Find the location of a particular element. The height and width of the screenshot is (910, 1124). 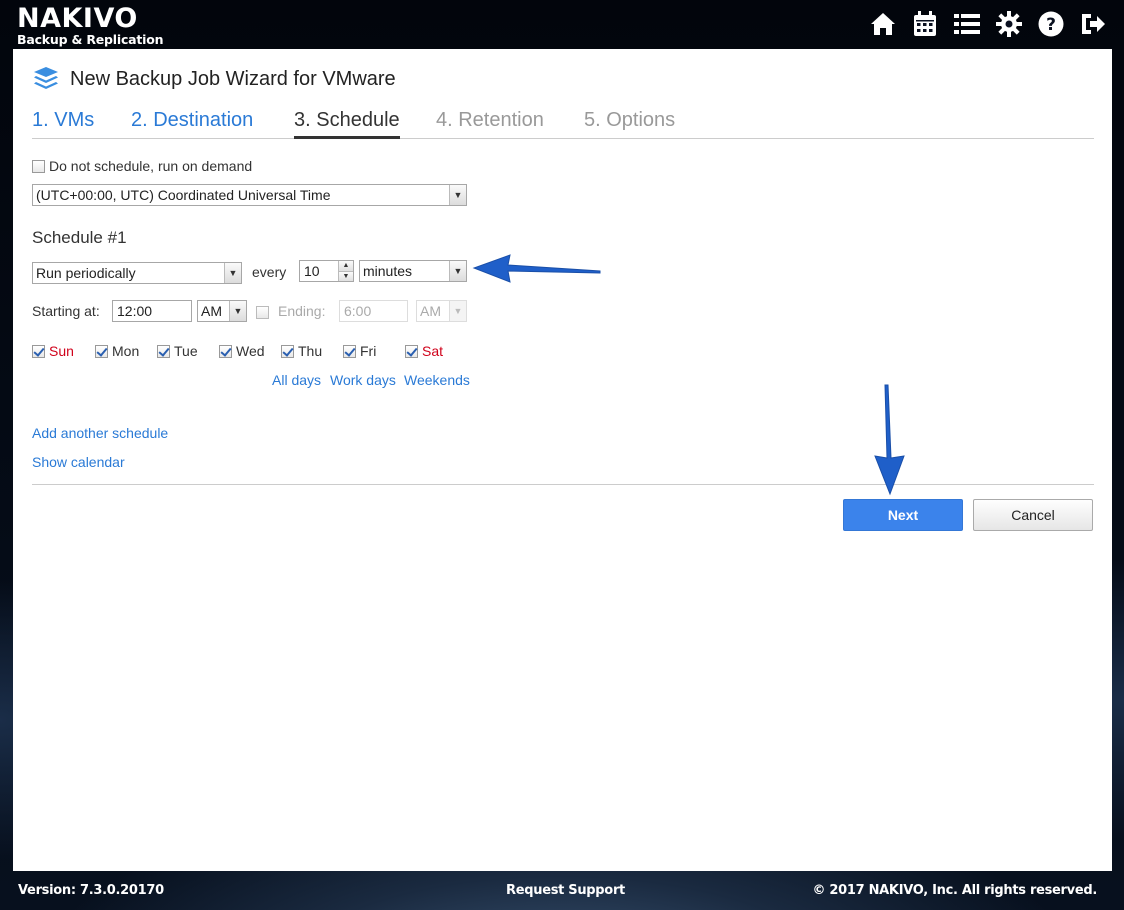

tab-vms: 1. VMs is located at coordinates (63, 122).